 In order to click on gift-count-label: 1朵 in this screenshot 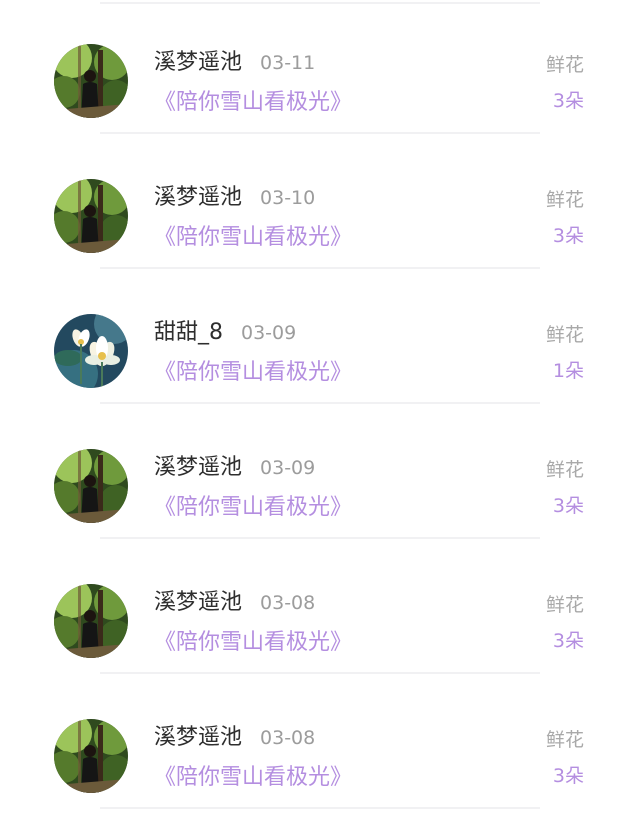, I will do `click(568, 371)`.